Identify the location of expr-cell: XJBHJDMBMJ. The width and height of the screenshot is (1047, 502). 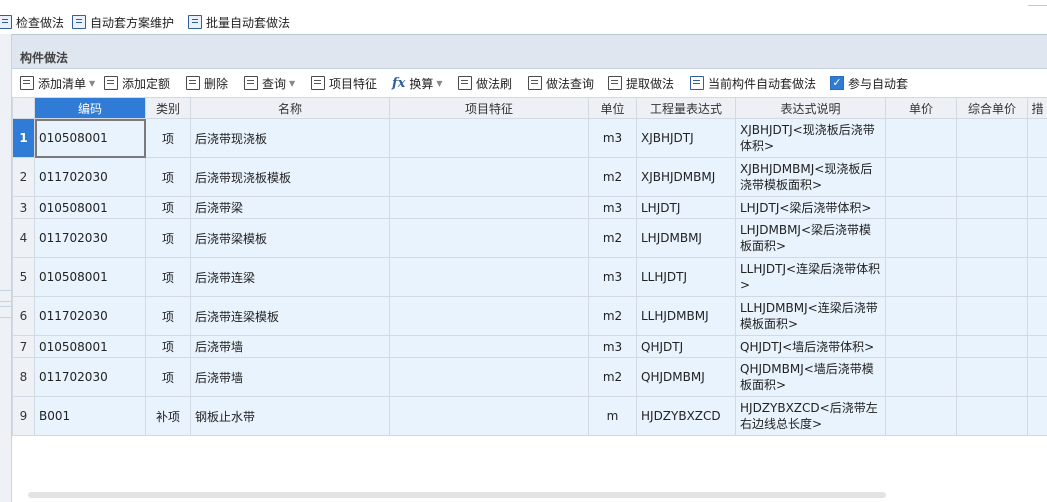
(686, 177).